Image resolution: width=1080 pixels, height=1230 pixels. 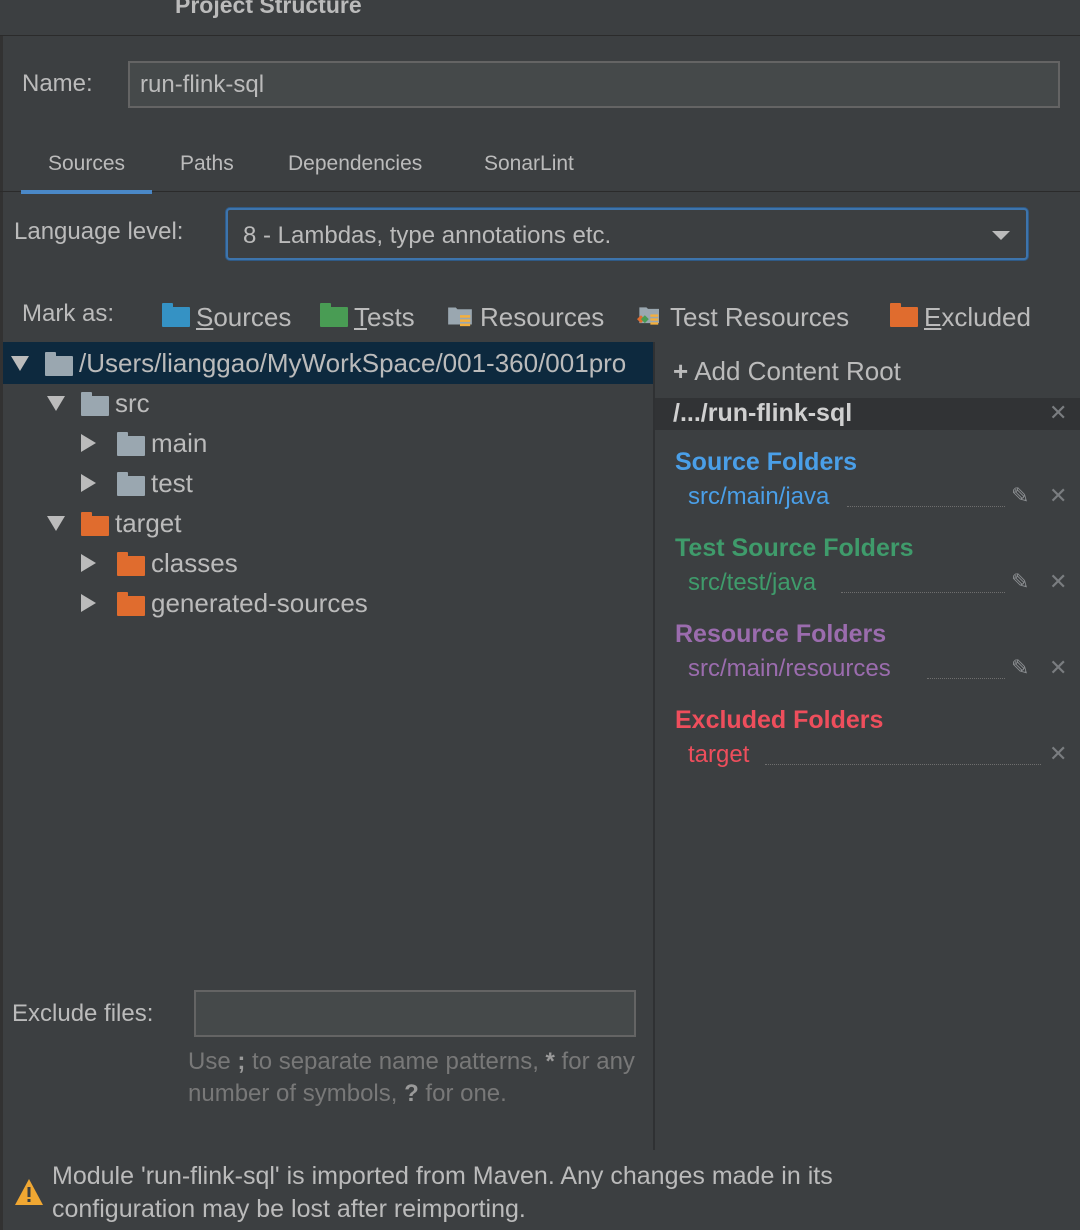 I want to click on remove-root-close-icon: ✕, so click(x=1058, y=413).